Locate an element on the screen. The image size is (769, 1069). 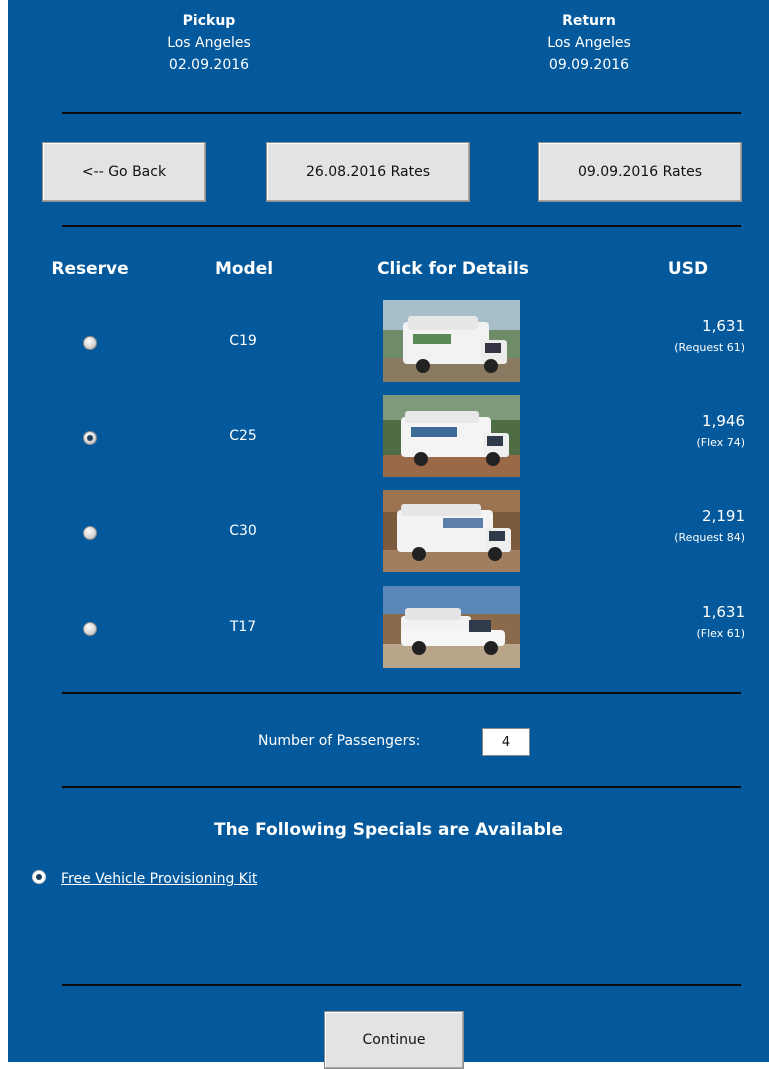
price-note: (Flex 74) is located at coordinates (720, 442).